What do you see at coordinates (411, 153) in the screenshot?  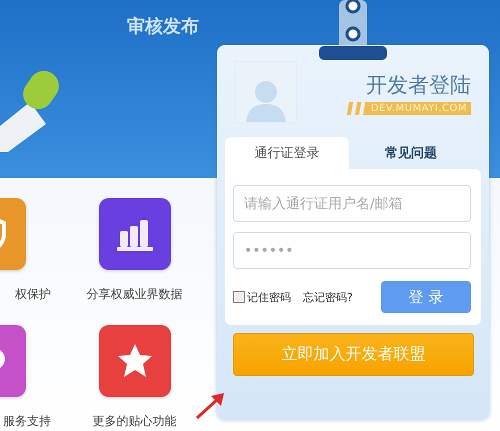 I see `login-tab: 常见问题` at bounding box center [411, 153].